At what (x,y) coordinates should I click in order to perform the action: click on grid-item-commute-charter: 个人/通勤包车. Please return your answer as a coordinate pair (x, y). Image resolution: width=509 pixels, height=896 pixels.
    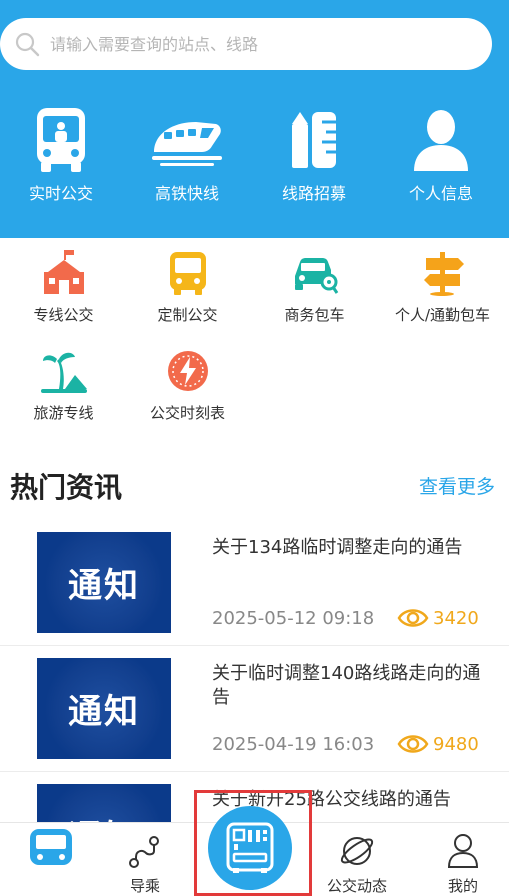
    Looking at the image, I should click on (442, 286).